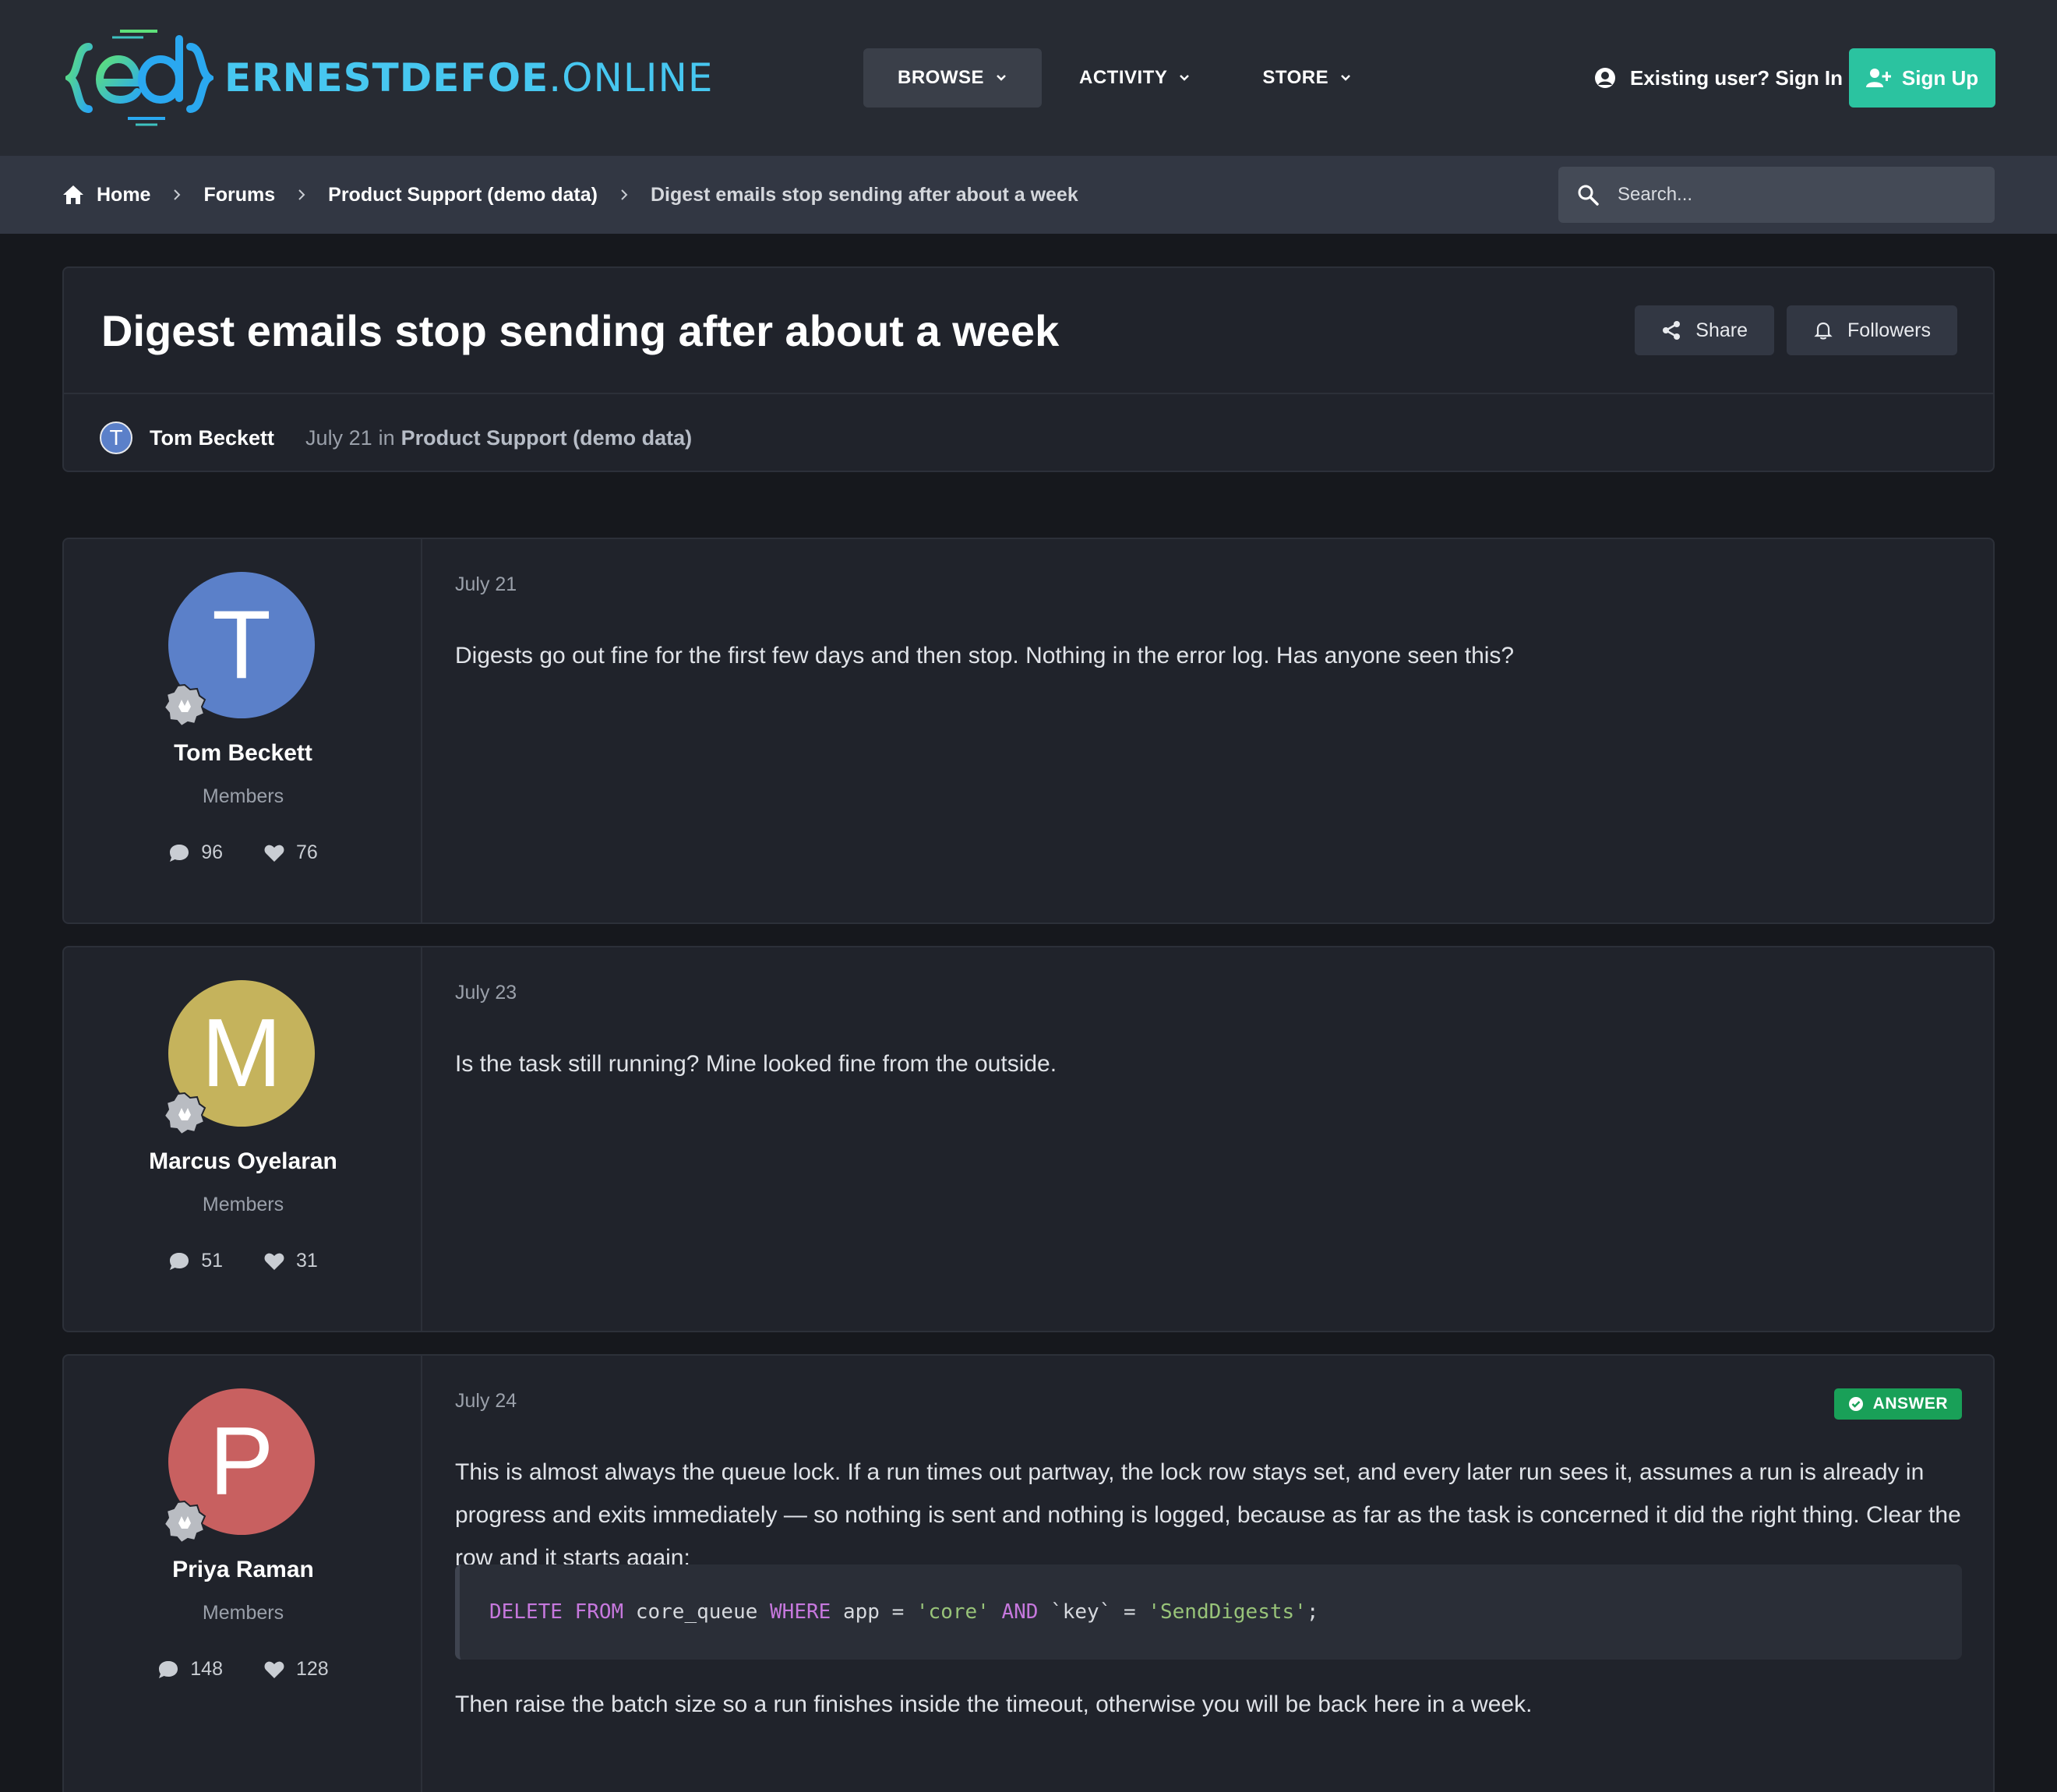  I want to click on post-count: 148, so click(207, 1669).